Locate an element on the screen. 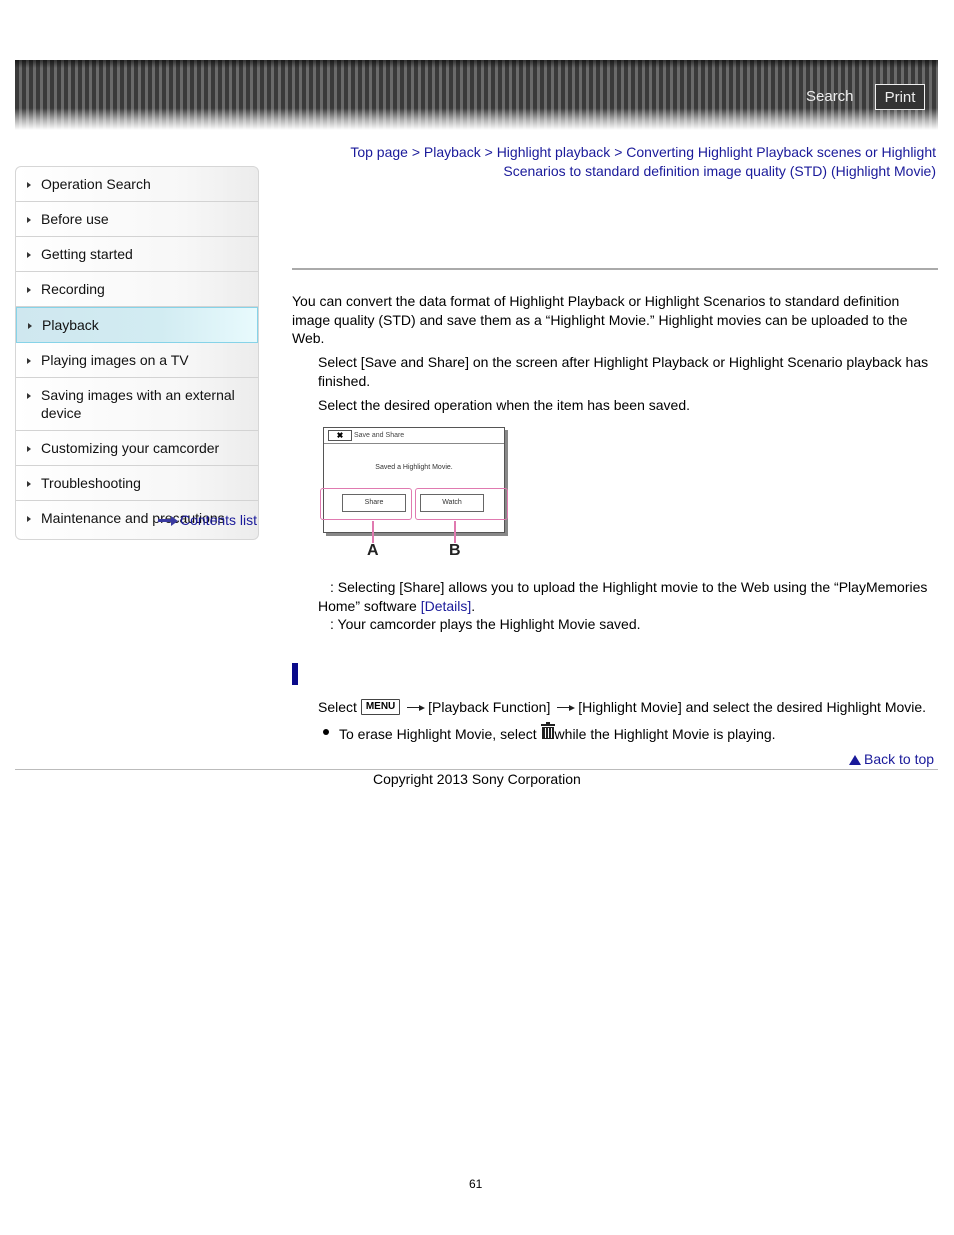 The height and width of the screenshot is (1235, 954). sidebar-item-getting-started: Getting started is located at coordinates (137, 254).